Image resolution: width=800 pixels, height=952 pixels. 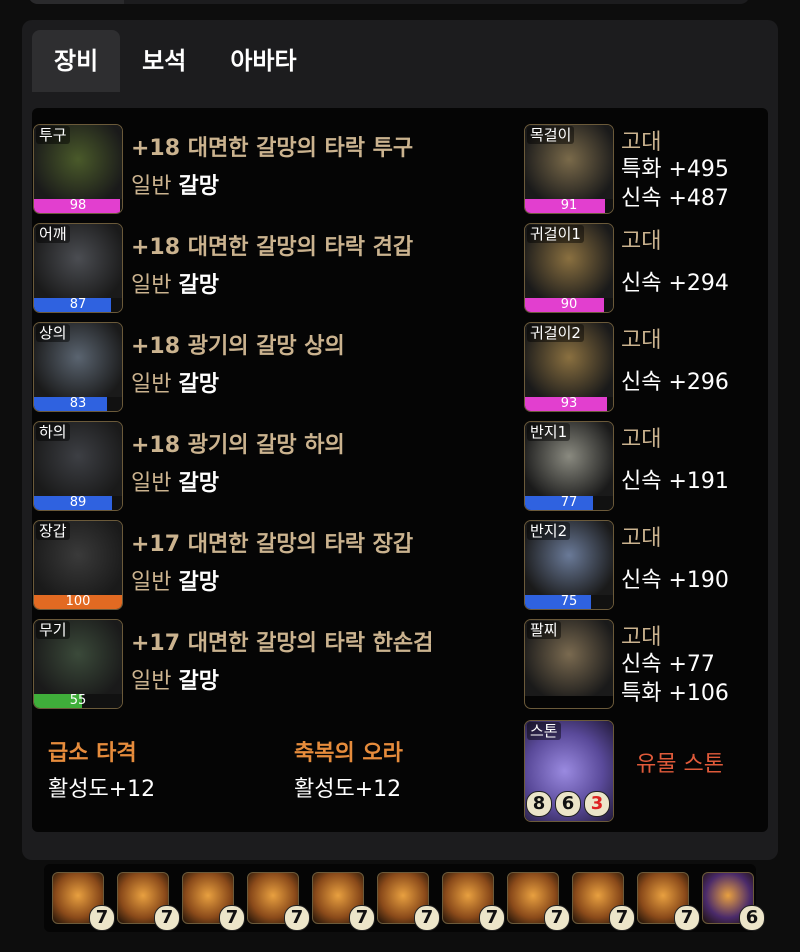 I want to click on quality-value: 87, so click(x=78, y=304).